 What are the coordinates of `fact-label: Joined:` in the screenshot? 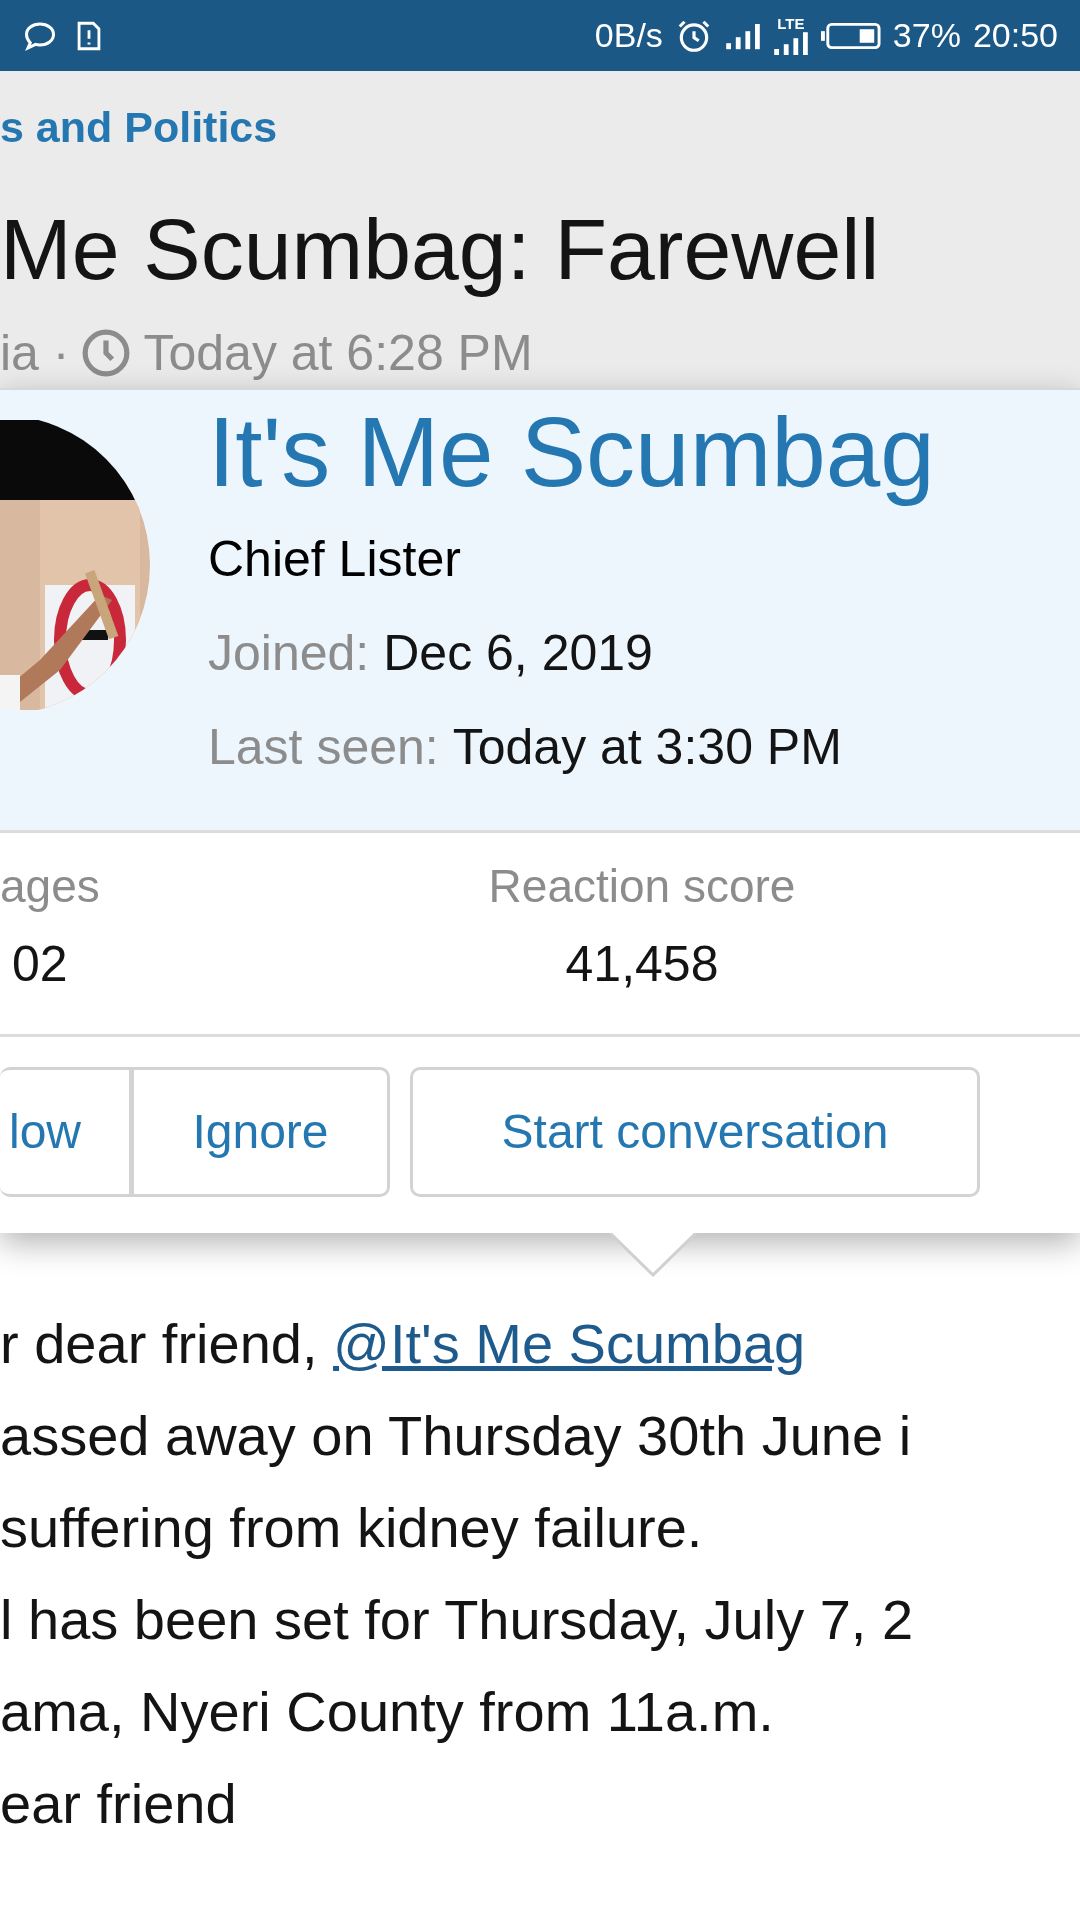 It's located at (289, 652).